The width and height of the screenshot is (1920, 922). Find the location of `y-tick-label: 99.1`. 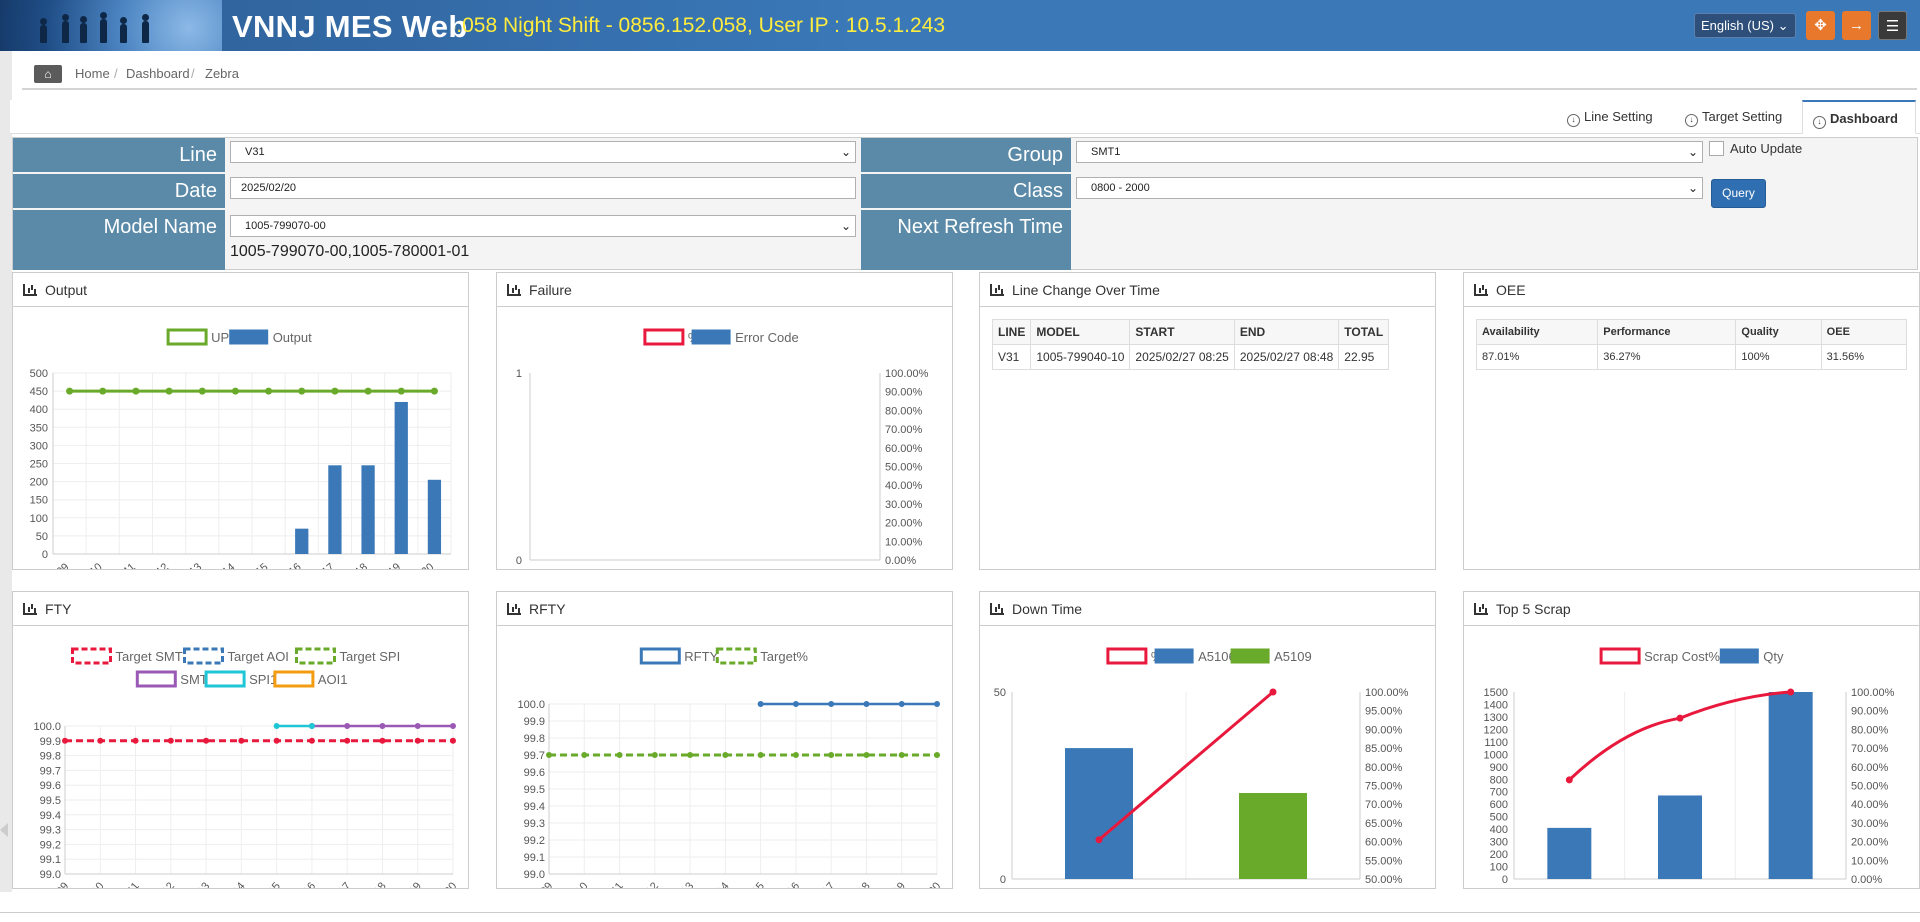

y-tick-label: 99.1 is located at coordinates (534, 858).